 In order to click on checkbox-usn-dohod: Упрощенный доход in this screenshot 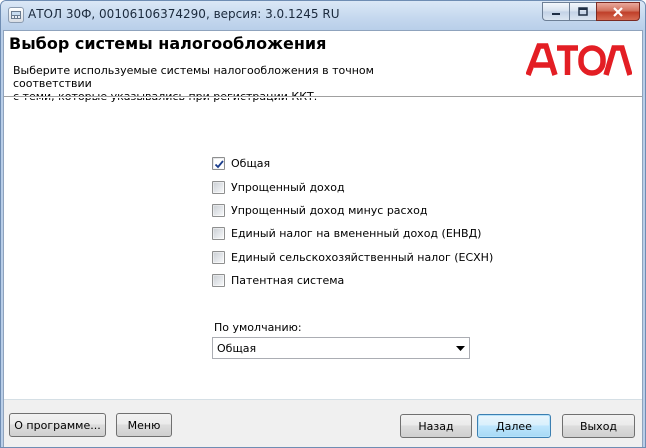, I will do `click(278, 187)`.